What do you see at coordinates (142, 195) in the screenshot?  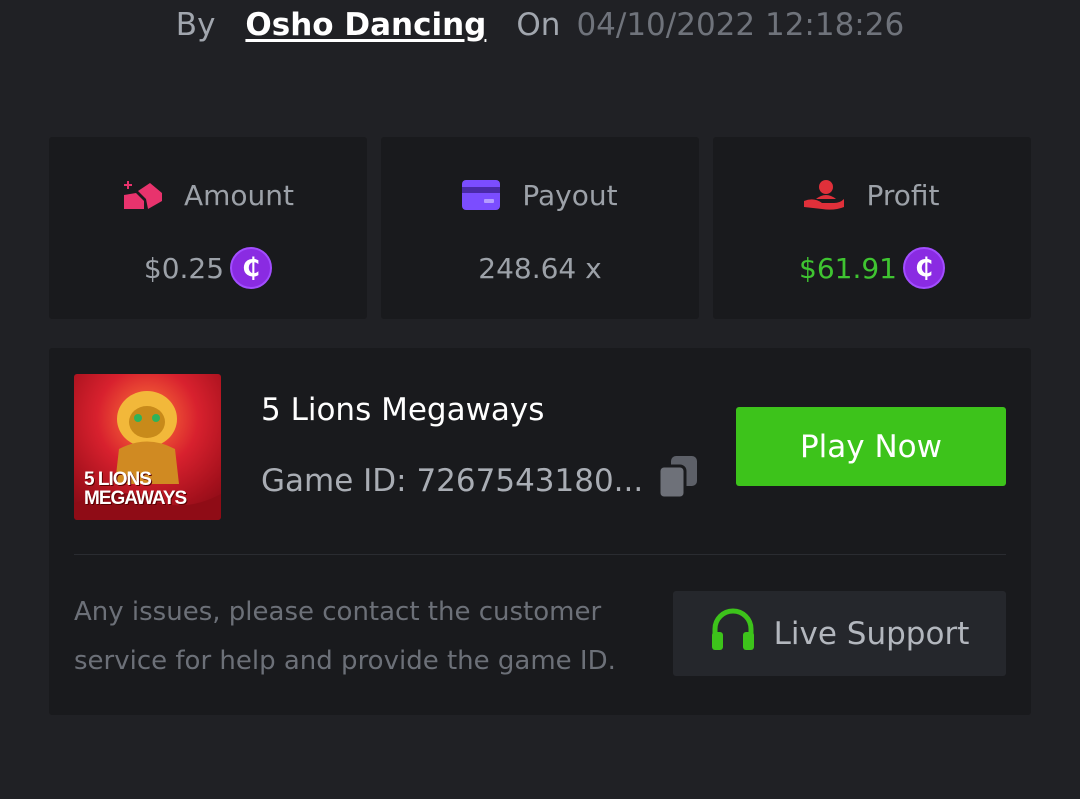 I see `bet-chips-icon` at bounding box center [142, 195].